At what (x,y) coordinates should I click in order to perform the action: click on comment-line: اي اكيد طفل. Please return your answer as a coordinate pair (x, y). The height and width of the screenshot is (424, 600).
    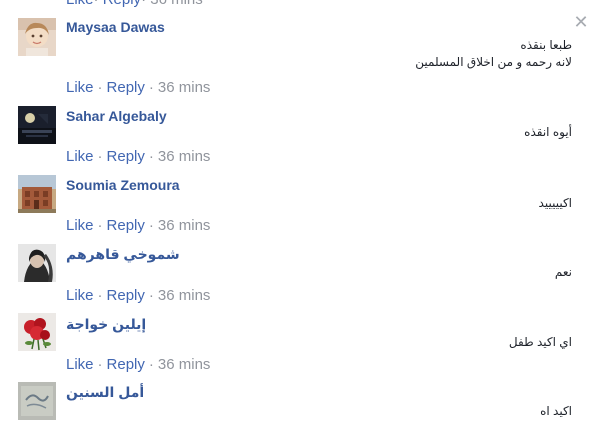
    Looking at the image, I should click on (540, 342).